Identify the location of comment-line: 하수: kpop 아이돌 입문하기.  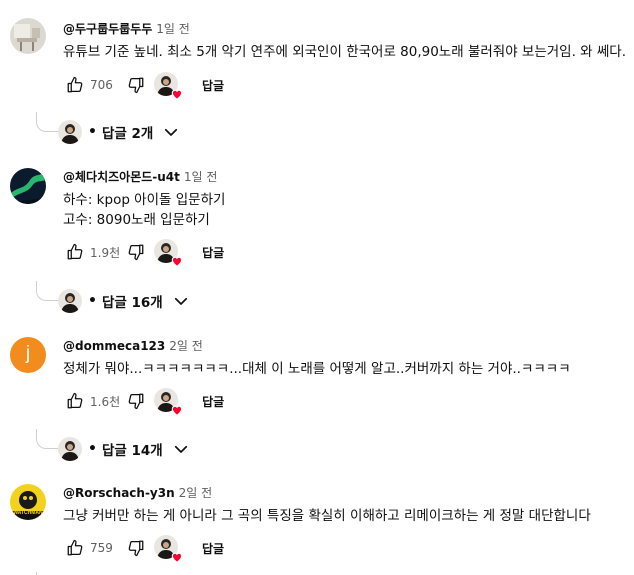
(144, 200).